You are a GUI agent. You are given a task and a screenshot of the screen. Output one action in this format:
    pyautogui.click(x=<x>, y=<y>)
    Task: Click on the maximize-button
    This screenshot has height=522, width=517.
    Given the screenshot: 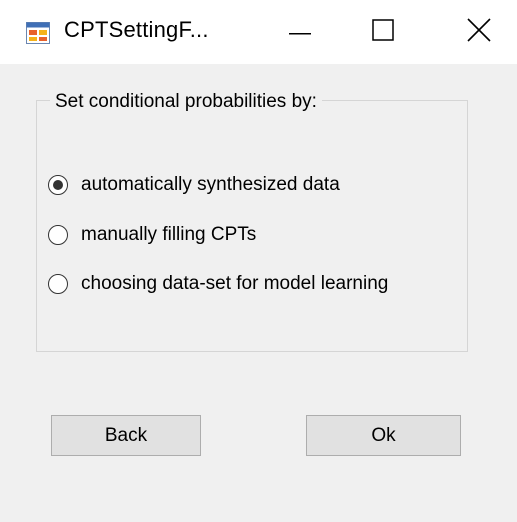 What is the action you would take?
    pyautogui.click(x=383, y=32)
    